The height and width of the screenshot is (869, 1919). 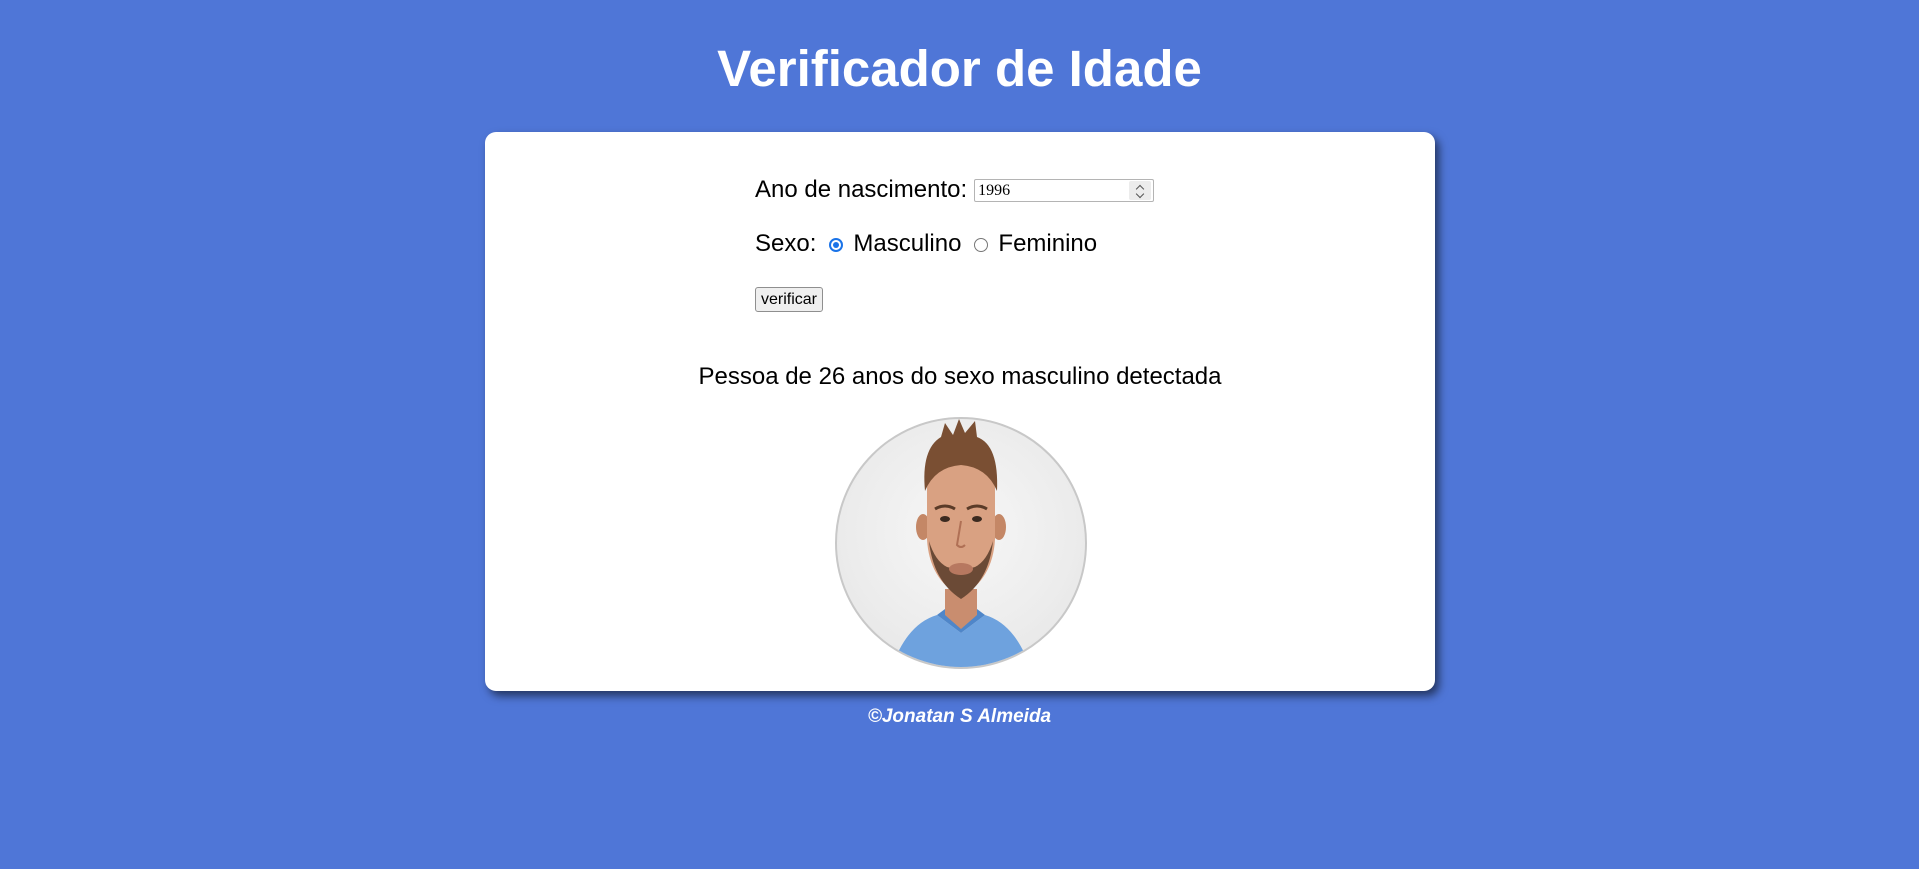 I want to click on verify-button: verificar, so click(x=789, y=299).